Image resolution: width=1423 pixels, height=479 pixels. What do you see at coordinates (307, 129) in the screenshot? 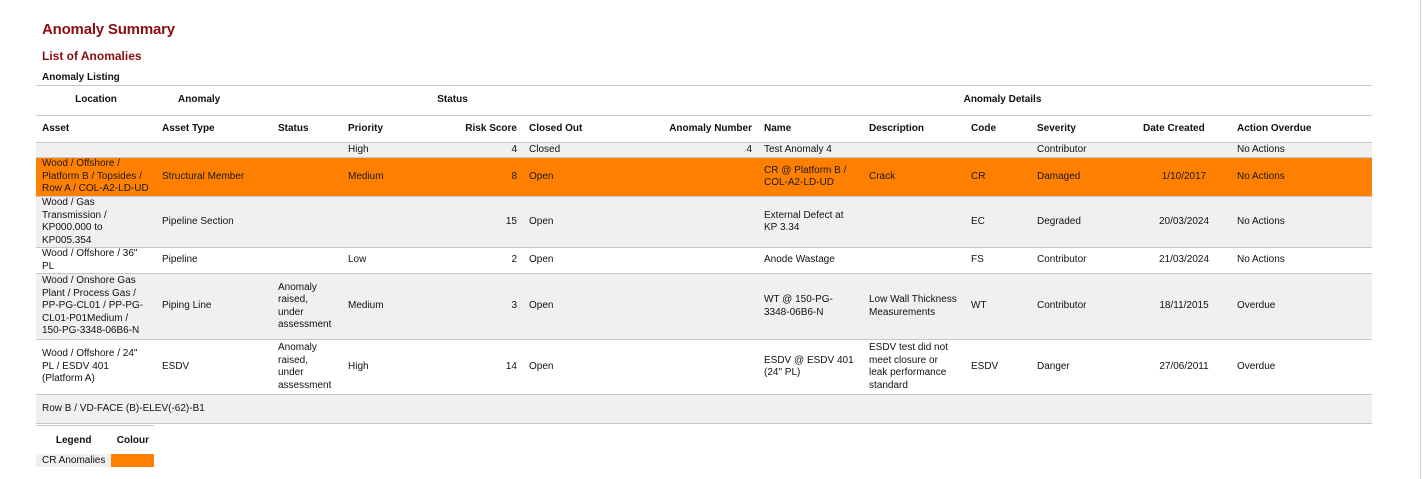
I see `col-status: Status` at bounding box center [307, 129].